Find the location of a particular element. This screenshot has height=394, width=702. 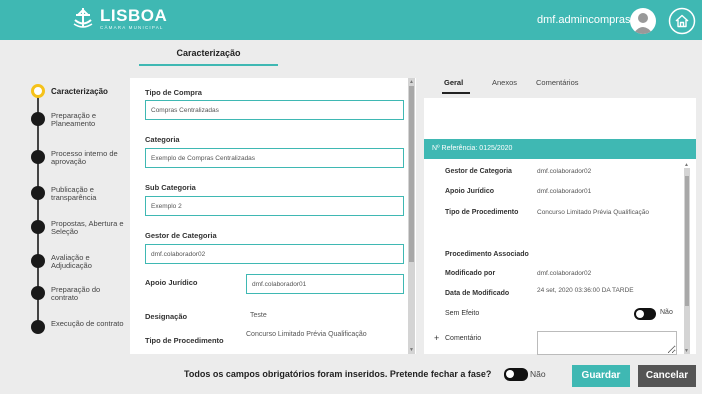

step-label: Propostas, Abertura e Seleção is located at coordinates (87, 228).